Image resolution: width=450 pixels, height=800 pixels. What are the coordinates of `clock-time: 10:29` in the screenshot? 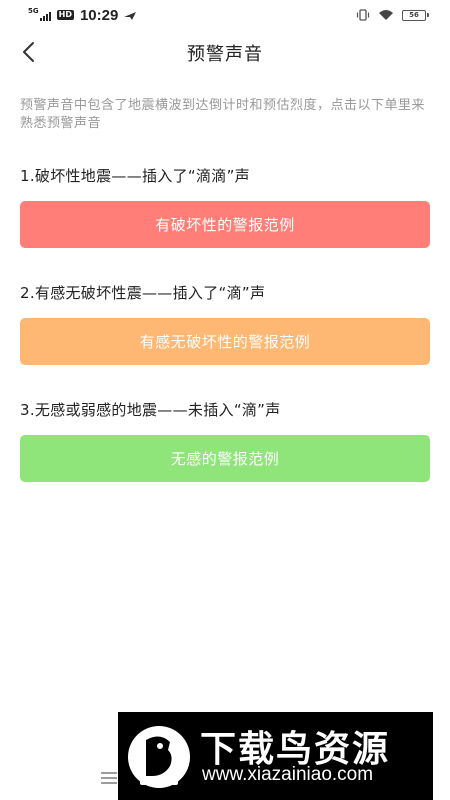 It's located at (99, 15).